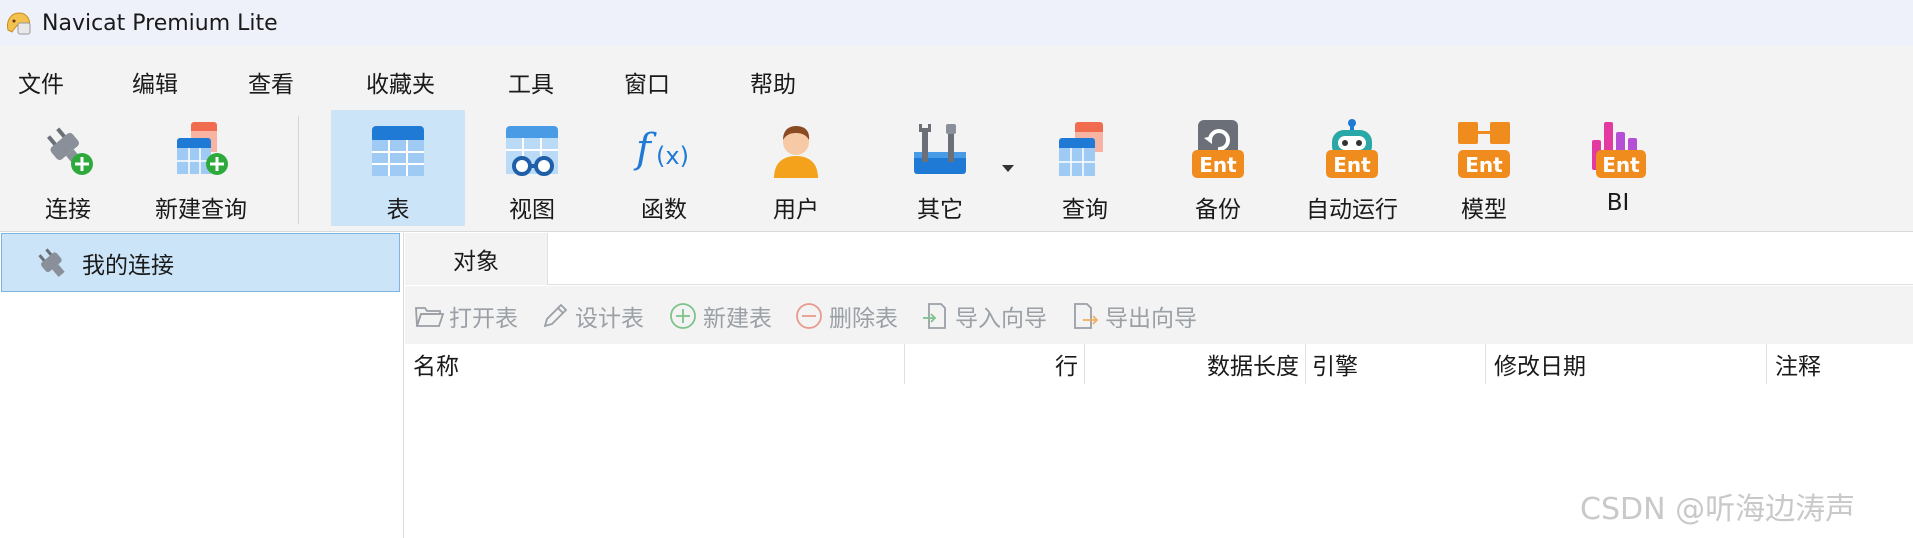 This screenshot has height=538, width=1913. I want to click on users-label: 用户, so click(796, 210).